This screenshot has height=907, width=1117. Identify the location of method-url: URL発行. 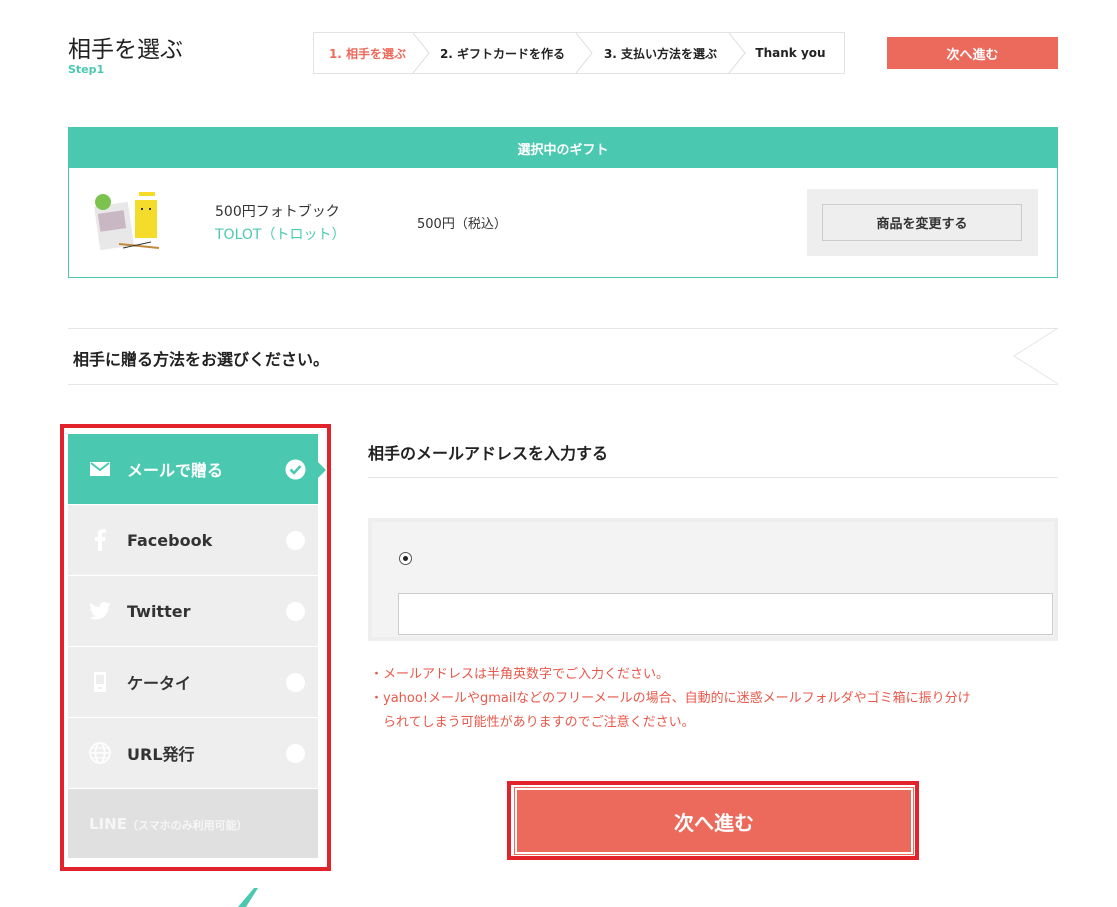
(193, 753).